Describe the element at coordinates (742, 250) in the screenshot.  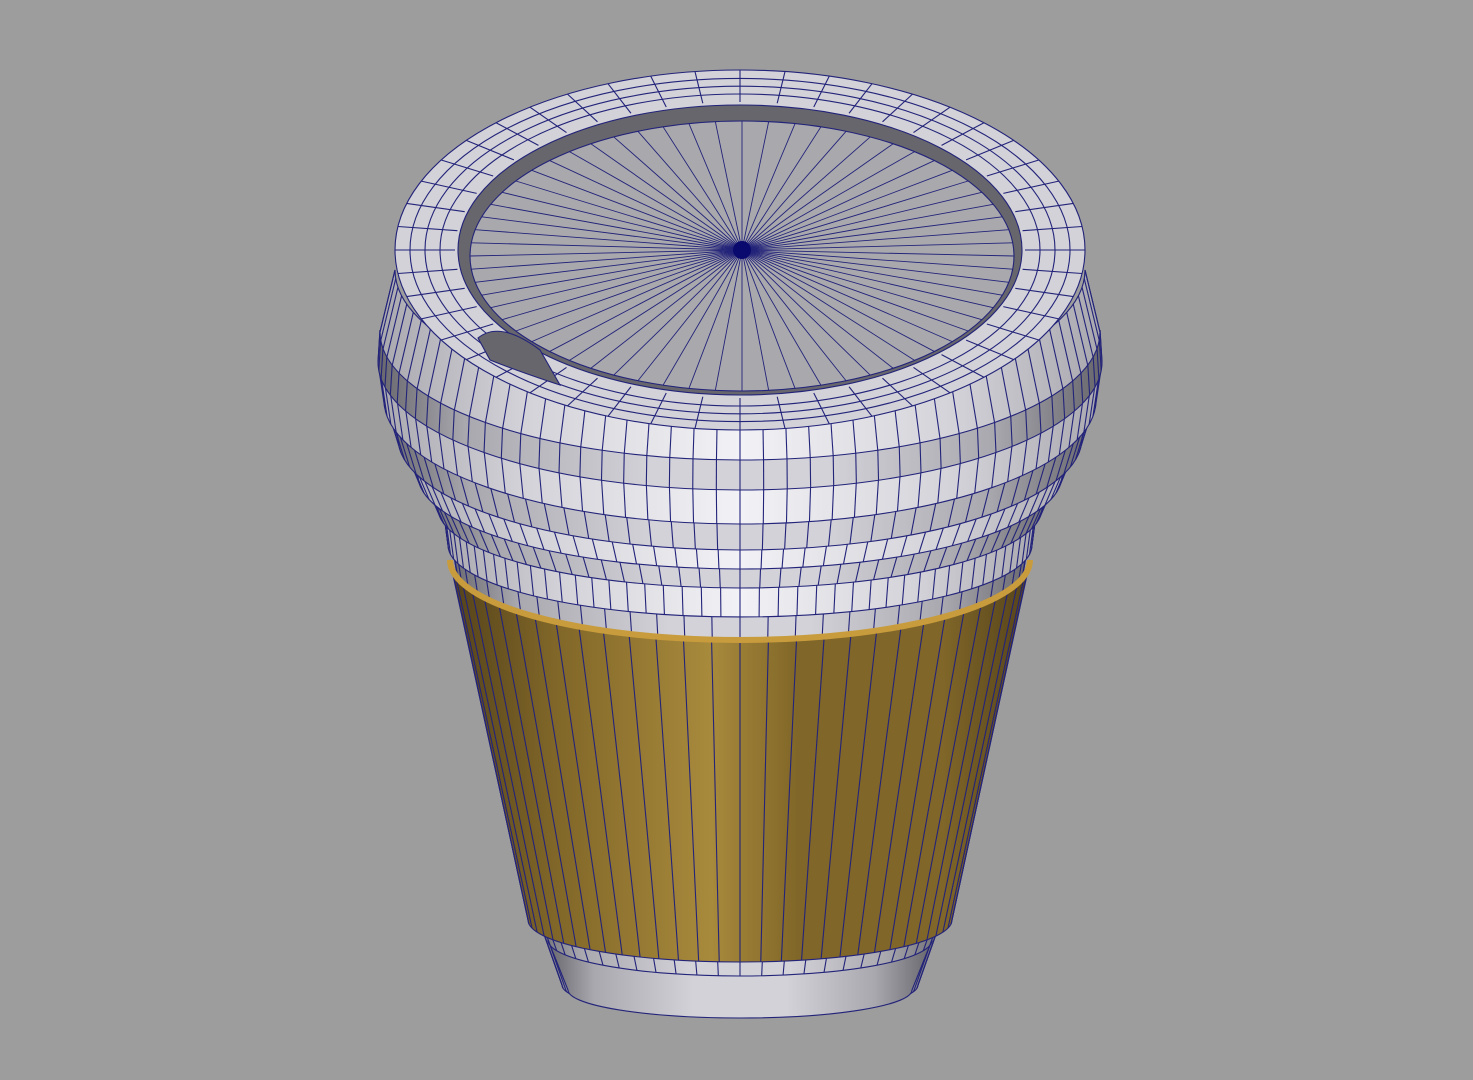
I see `lid-center-pole` at that location.